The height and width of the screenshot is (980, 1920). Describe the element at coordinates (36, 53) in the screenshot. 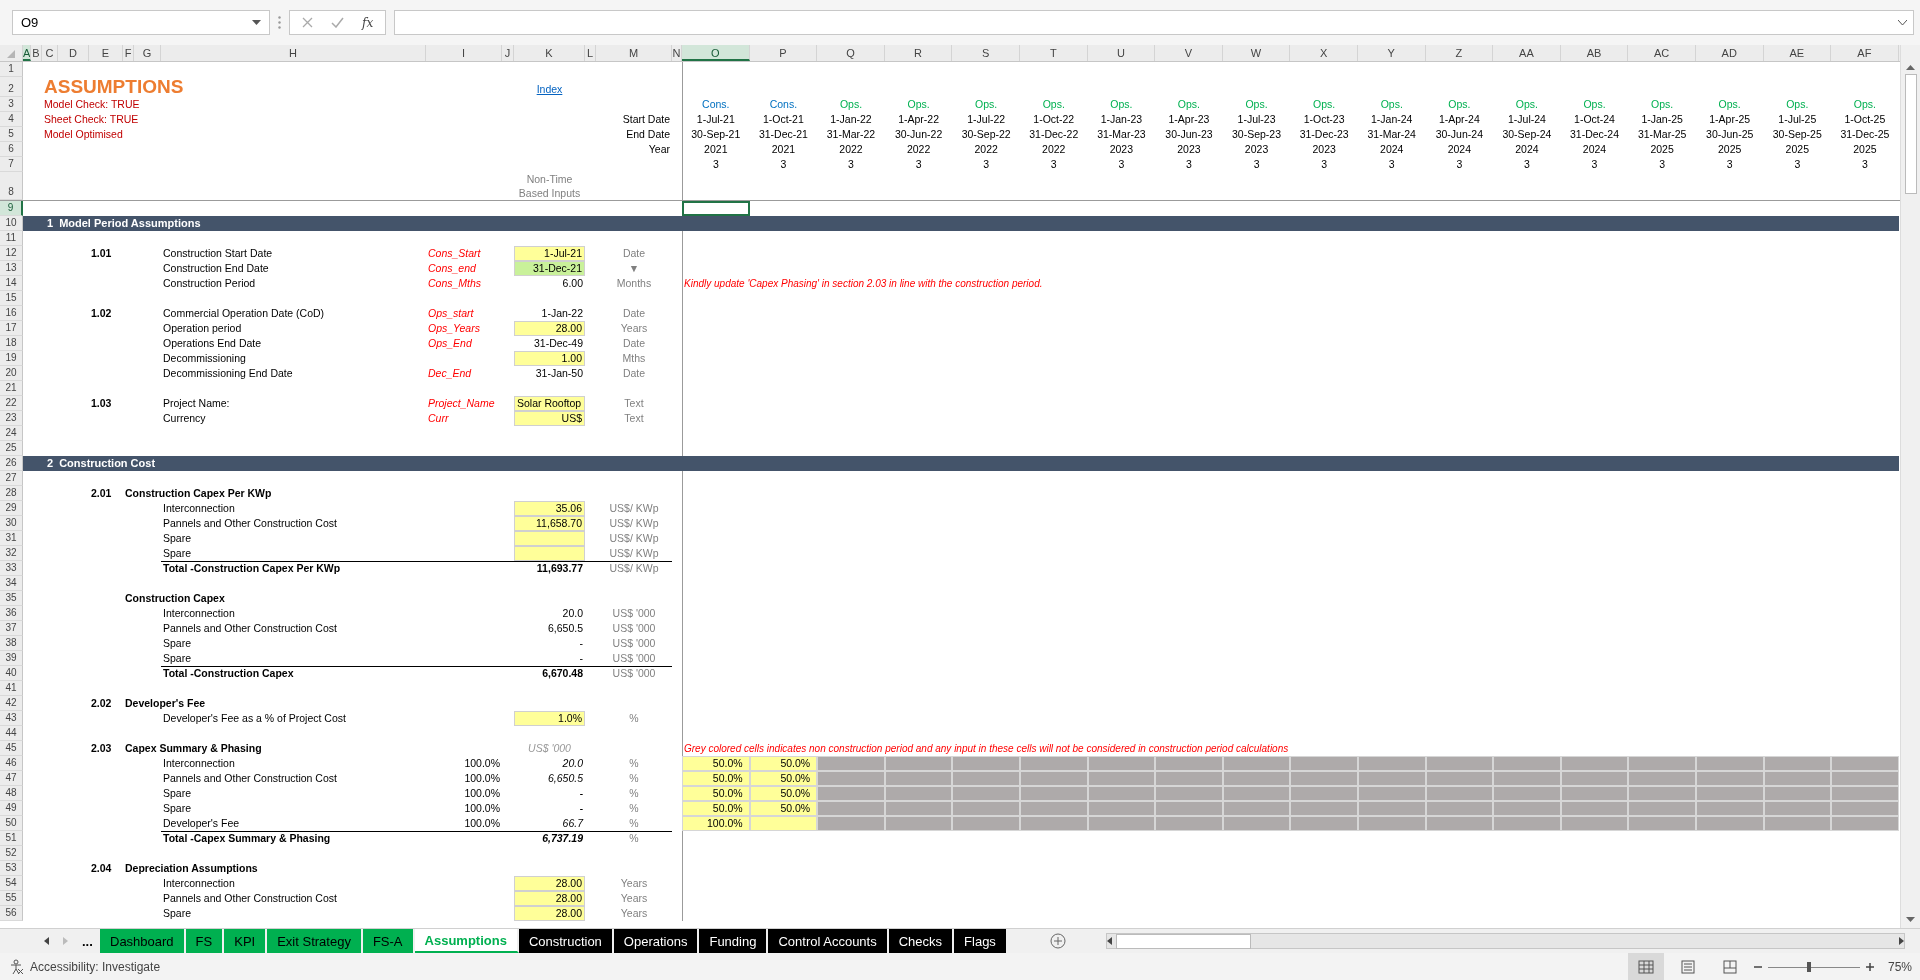

I see `column-header: B` at that location.